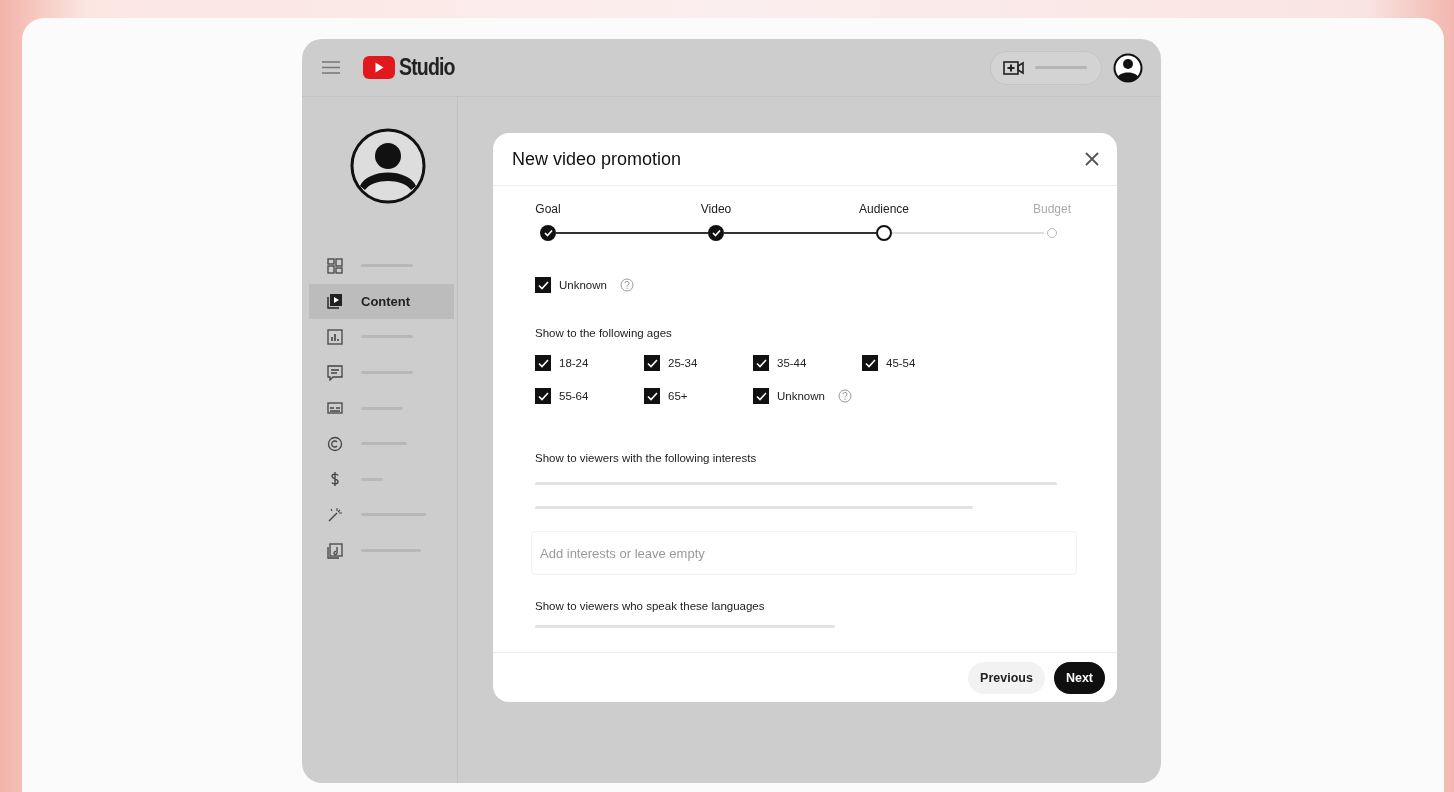  What do you see at coordinates (901, 363) in the screenshot?
I see `checkbox-label: 45-54` at bounding box center [901, 363].